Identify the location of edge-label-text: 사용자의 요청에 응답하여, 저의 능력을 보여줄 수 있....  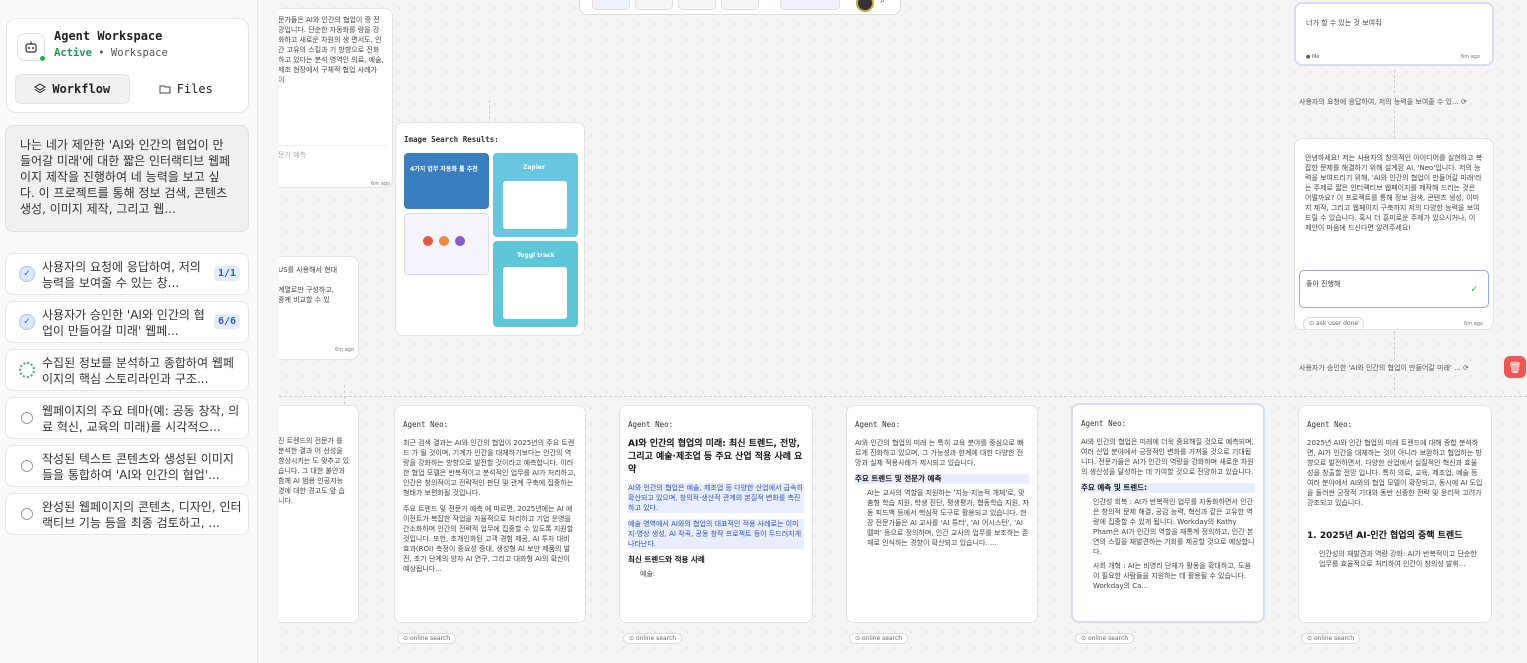
(1379, 102).